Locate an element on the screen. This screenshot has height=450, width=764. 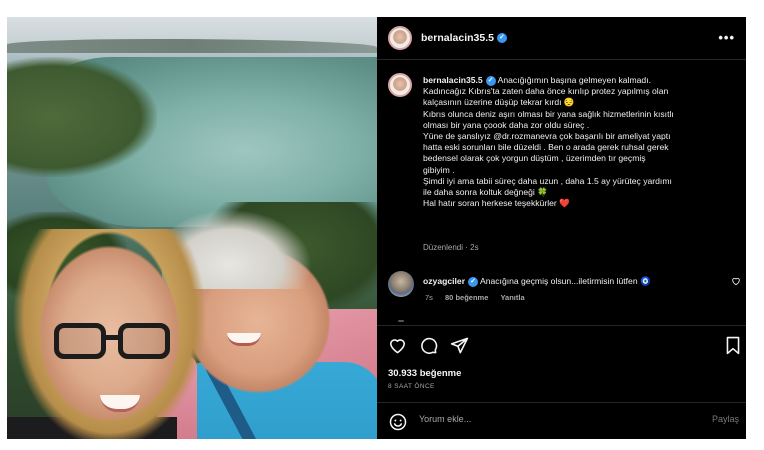
post-header: bernalacin35.5 ✓ ••• is located at coordinates (561, 38).